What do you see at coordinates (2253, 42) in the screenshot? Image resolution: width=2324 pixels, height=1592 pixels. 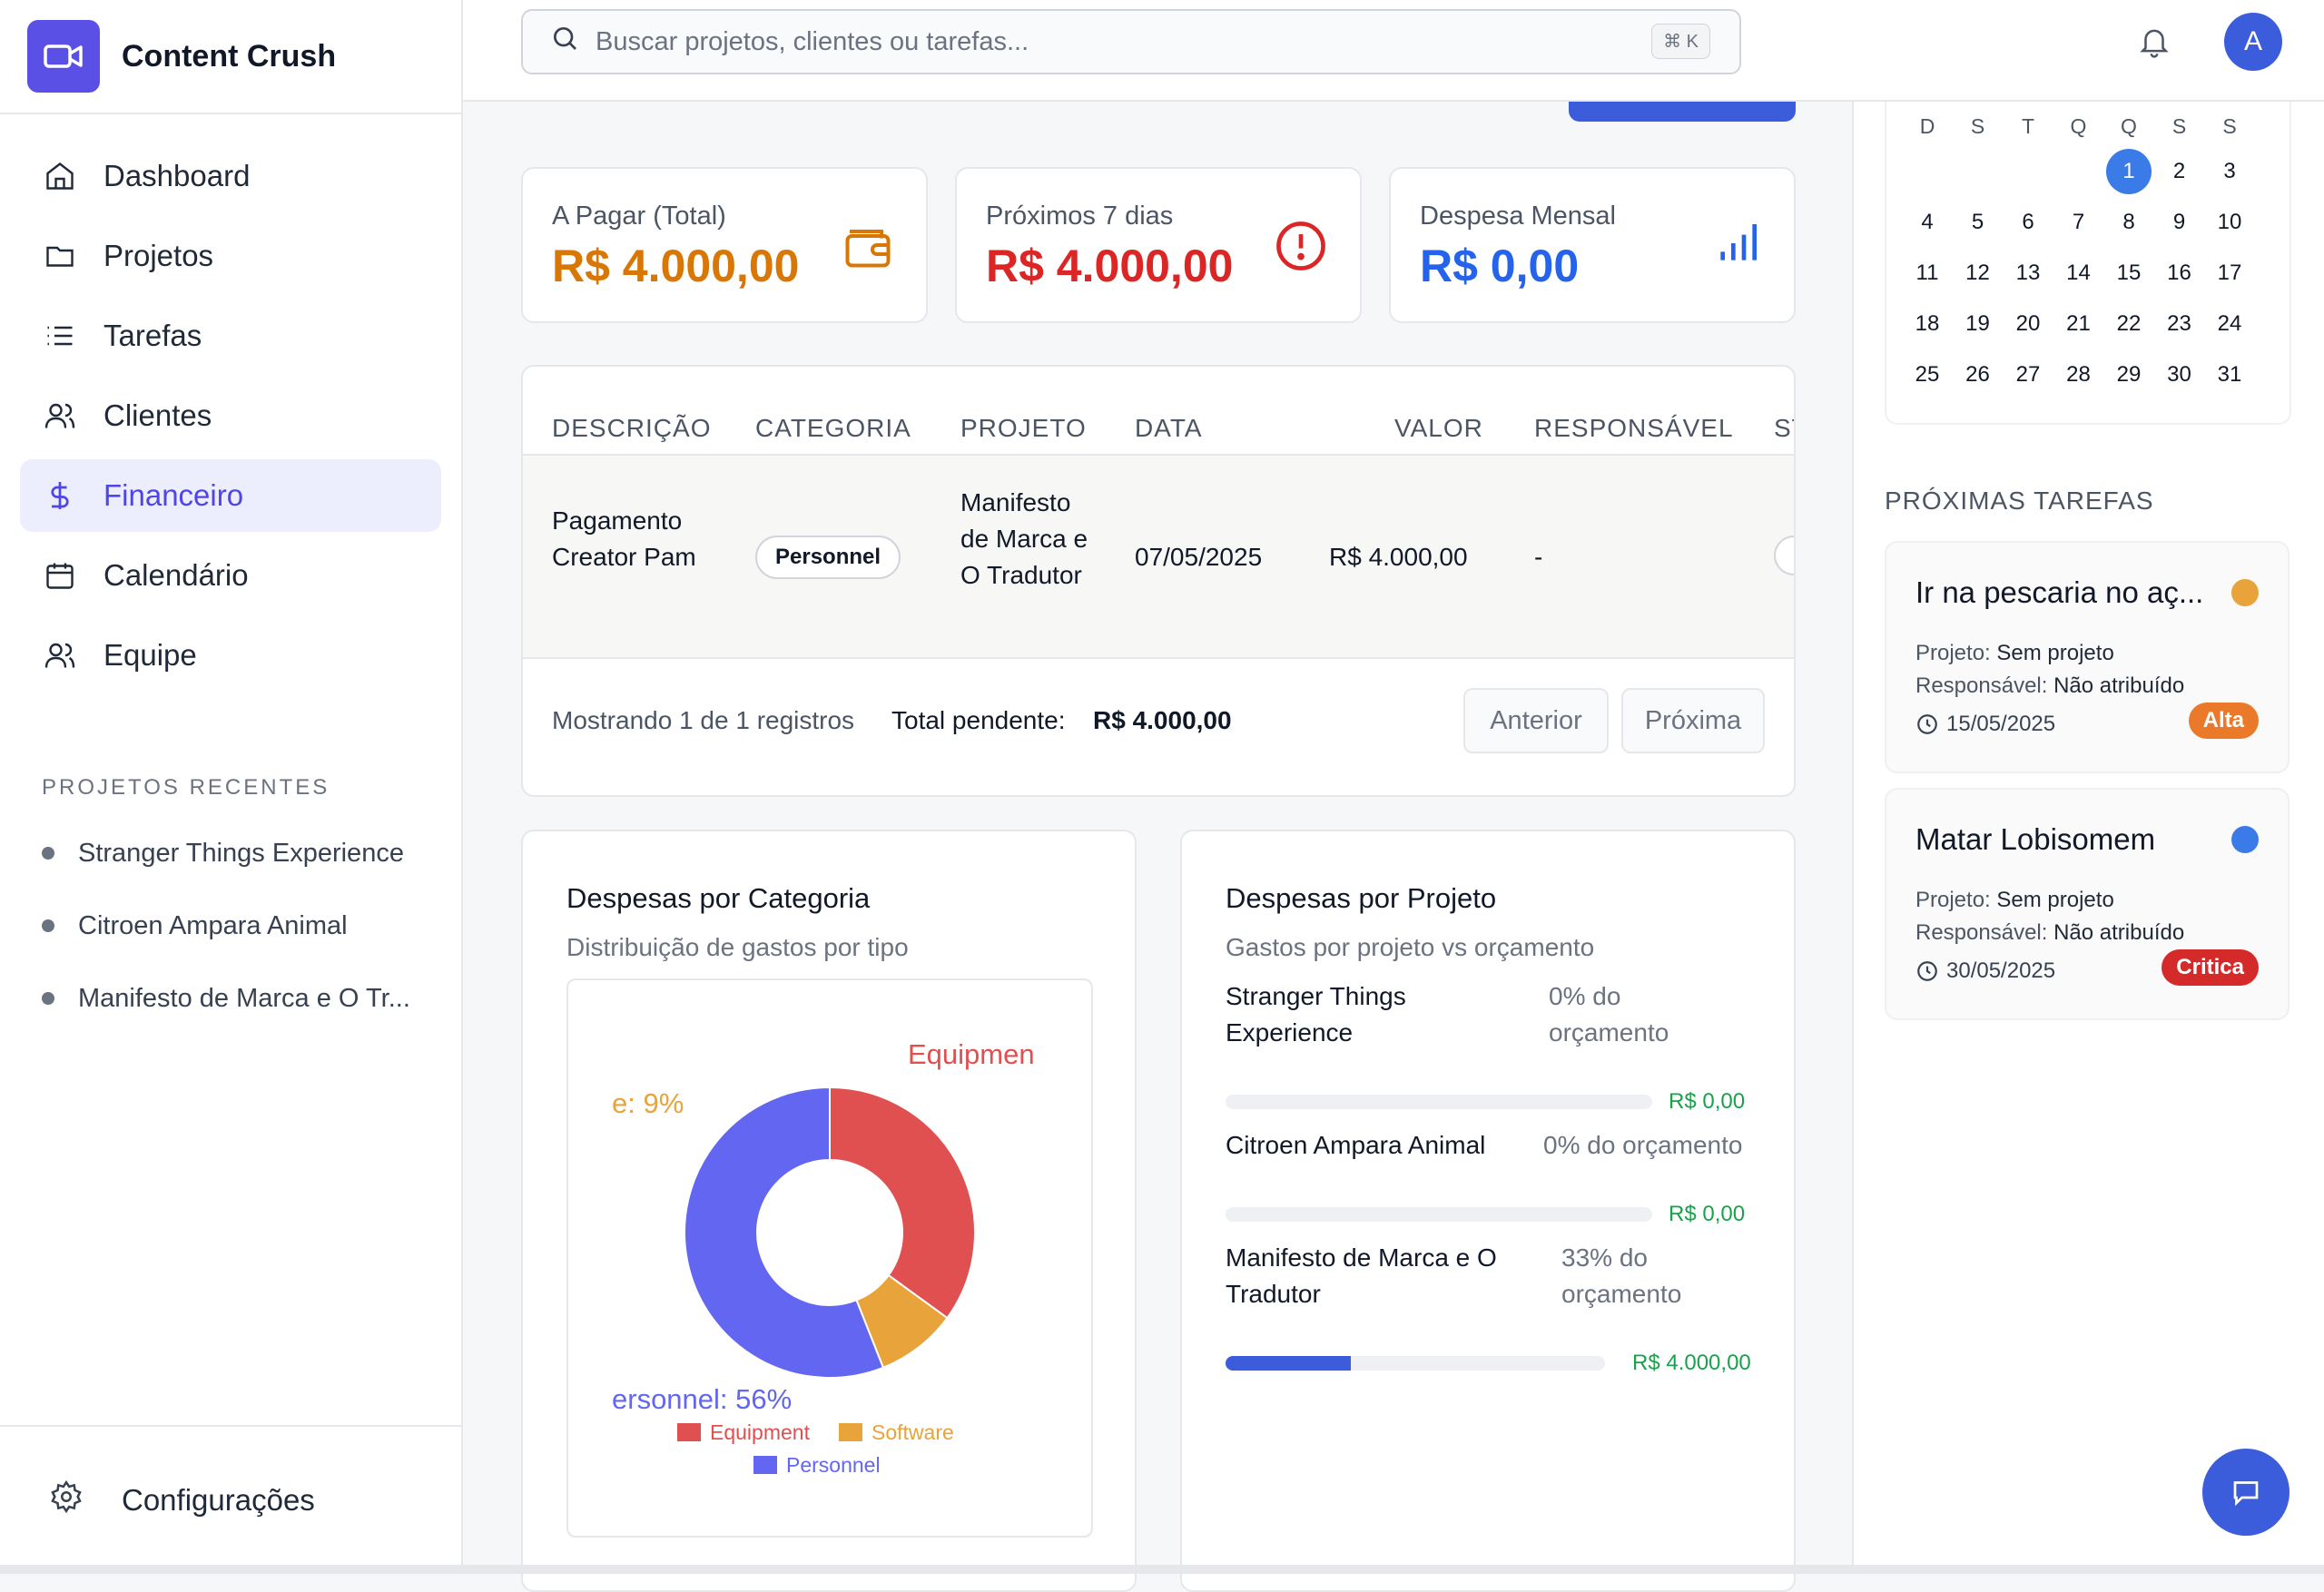 I see `avatar: A` at bounding box center [2253, 42].